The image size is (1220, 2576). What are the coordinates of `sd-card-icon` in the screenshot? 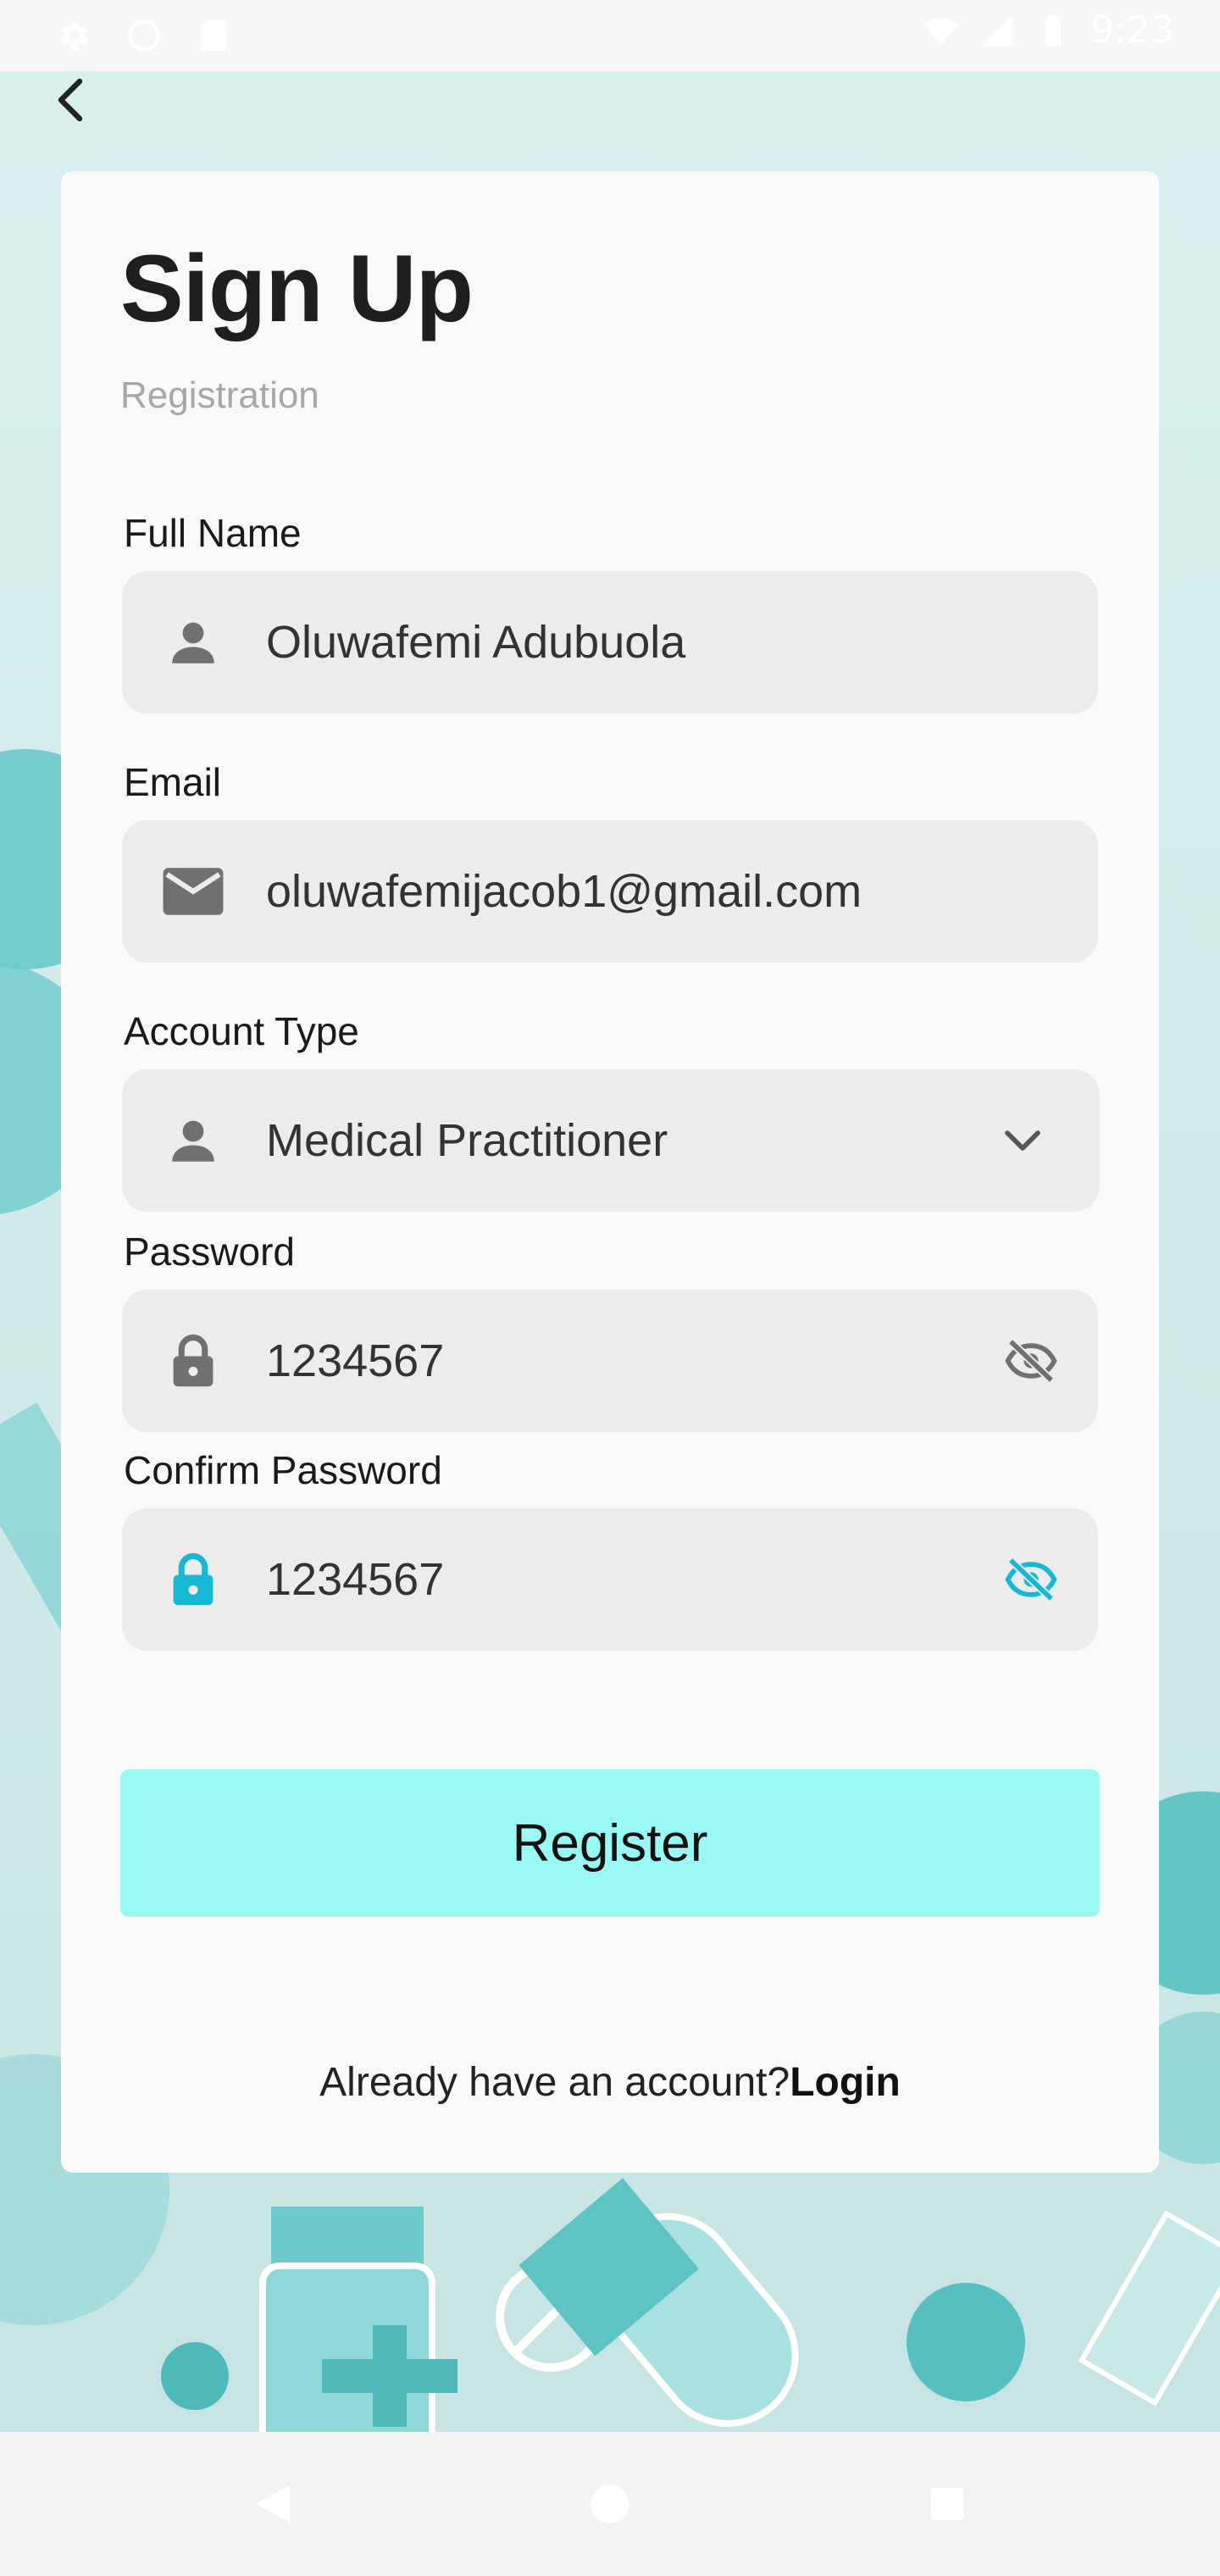 It's located at (213, 35).